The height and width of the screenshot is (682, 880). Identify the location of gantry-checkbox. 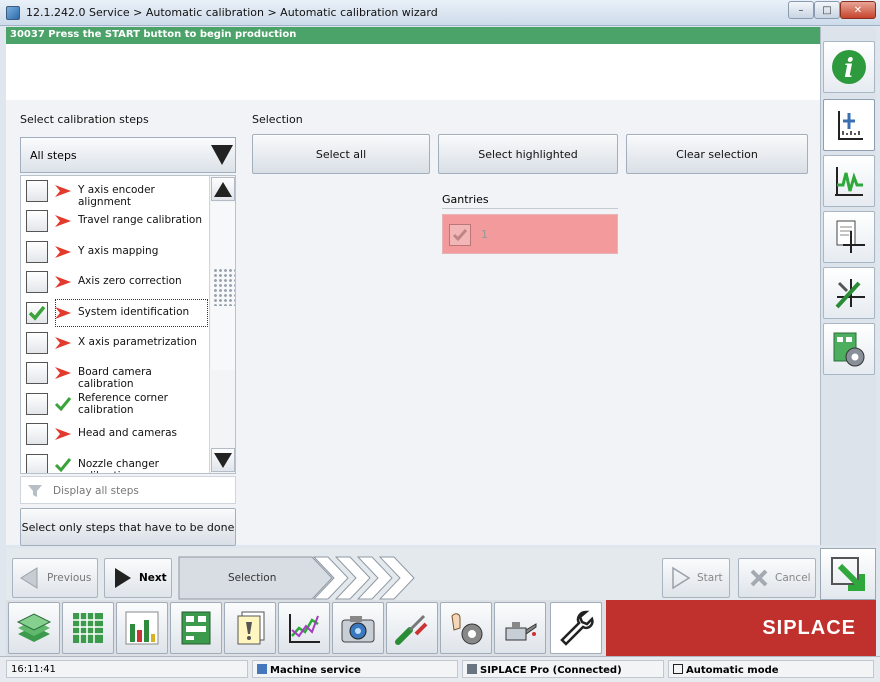
(460, 235).